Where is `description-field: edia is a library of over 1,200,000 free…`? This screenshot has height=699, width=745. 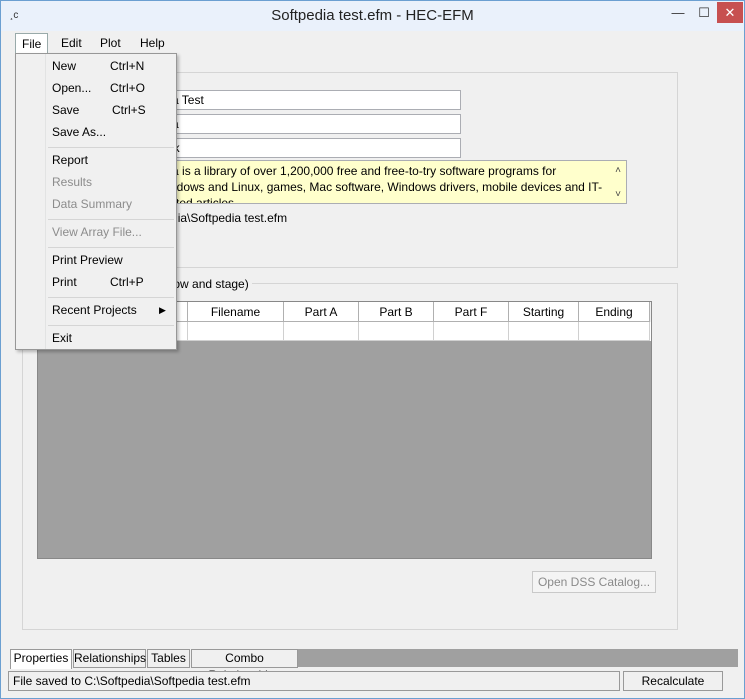
description-field: edia is a library of over 1,200,000 free… is located at coordinates (389, 182).